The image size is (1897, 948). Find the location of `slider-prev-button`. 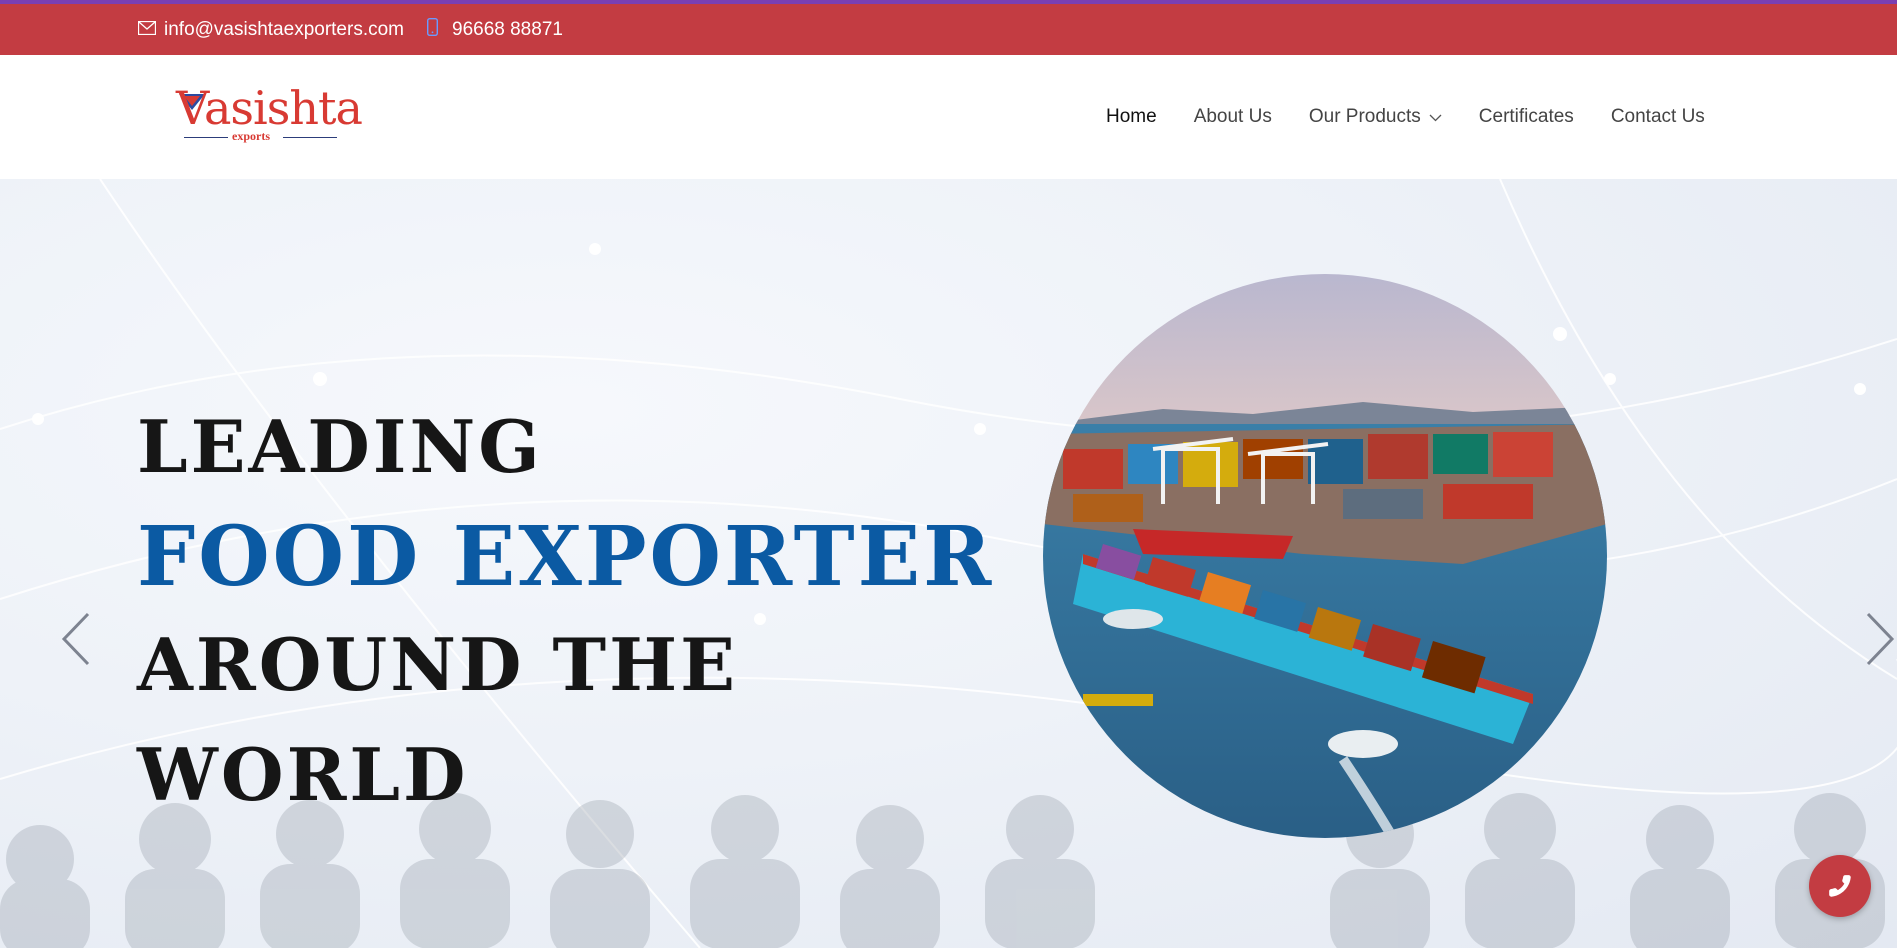

slider-prev-button is located at coordinates (78, 639).